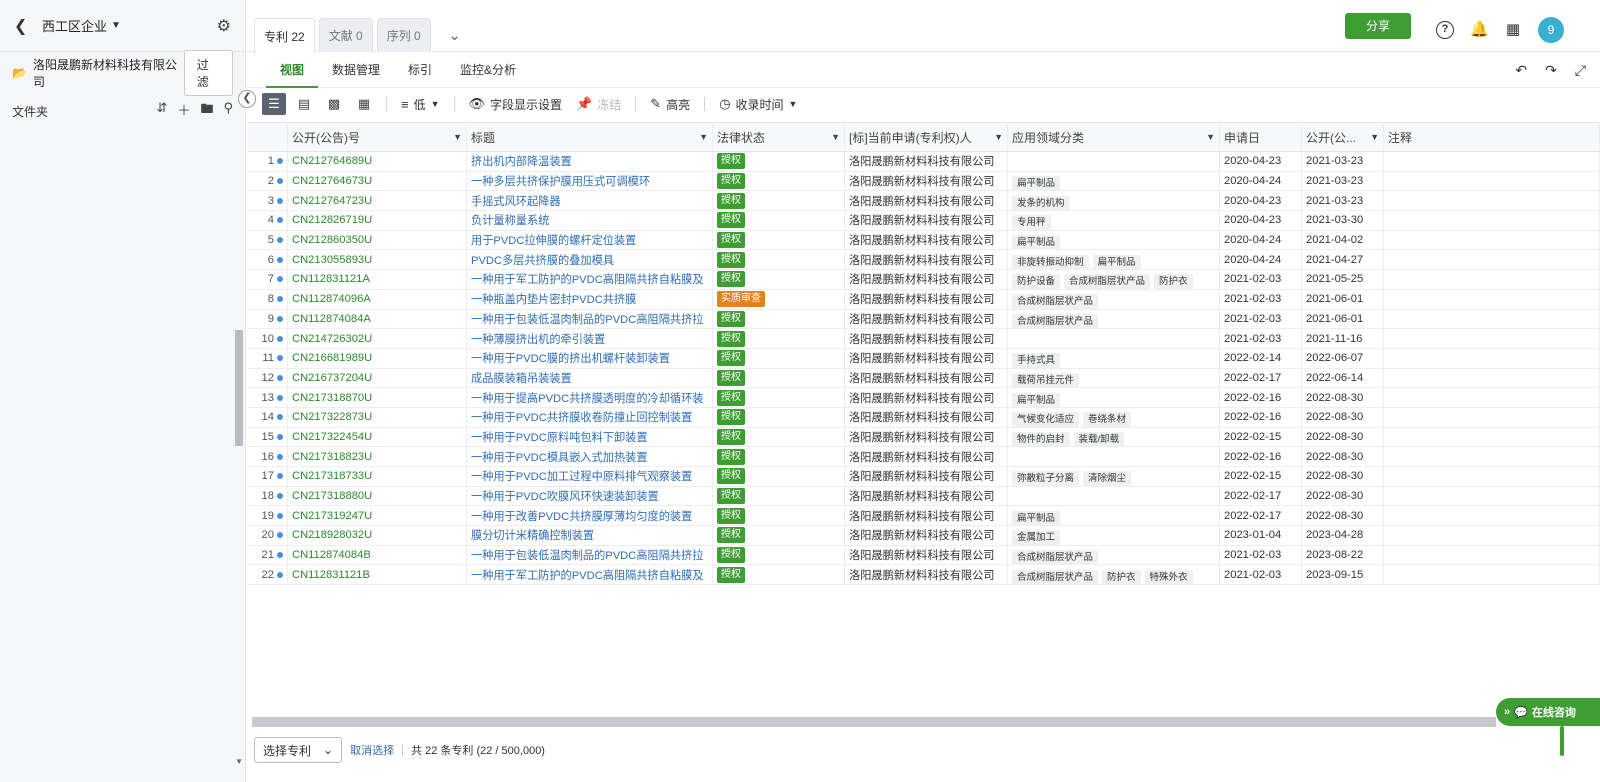  What do you see at coordinates (1041, 203) in the screenshot?
I see `field-tag: 发条的机构` at bounding box center [1041, 203].